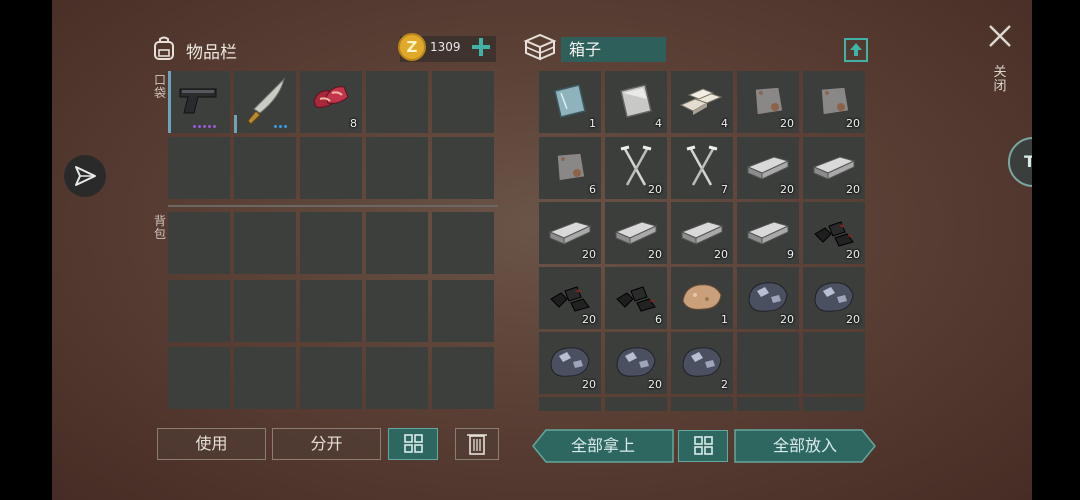  I want to click on container-slot-12: 20, so click(636, 233).